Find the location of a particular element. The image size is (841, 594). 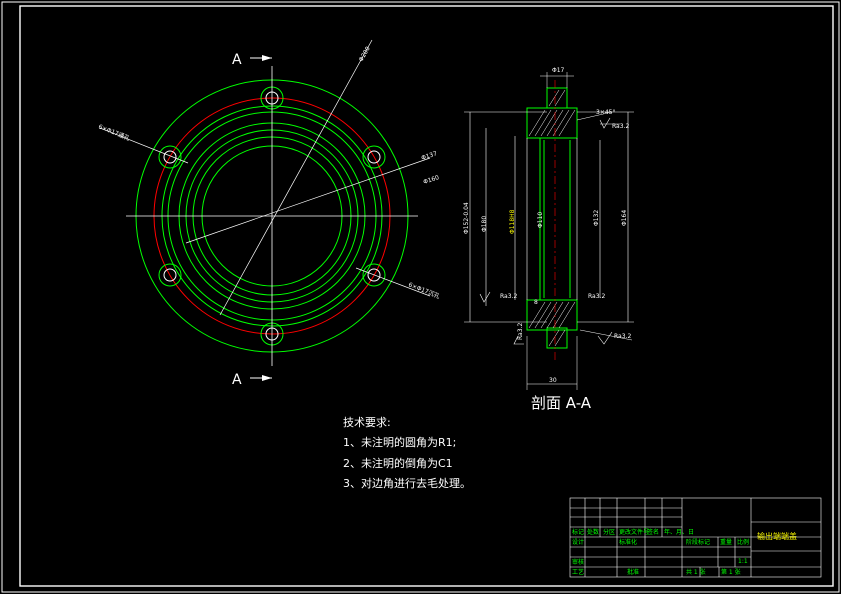

svg-text: 共 1 张 is located at coordinates (696, 572).